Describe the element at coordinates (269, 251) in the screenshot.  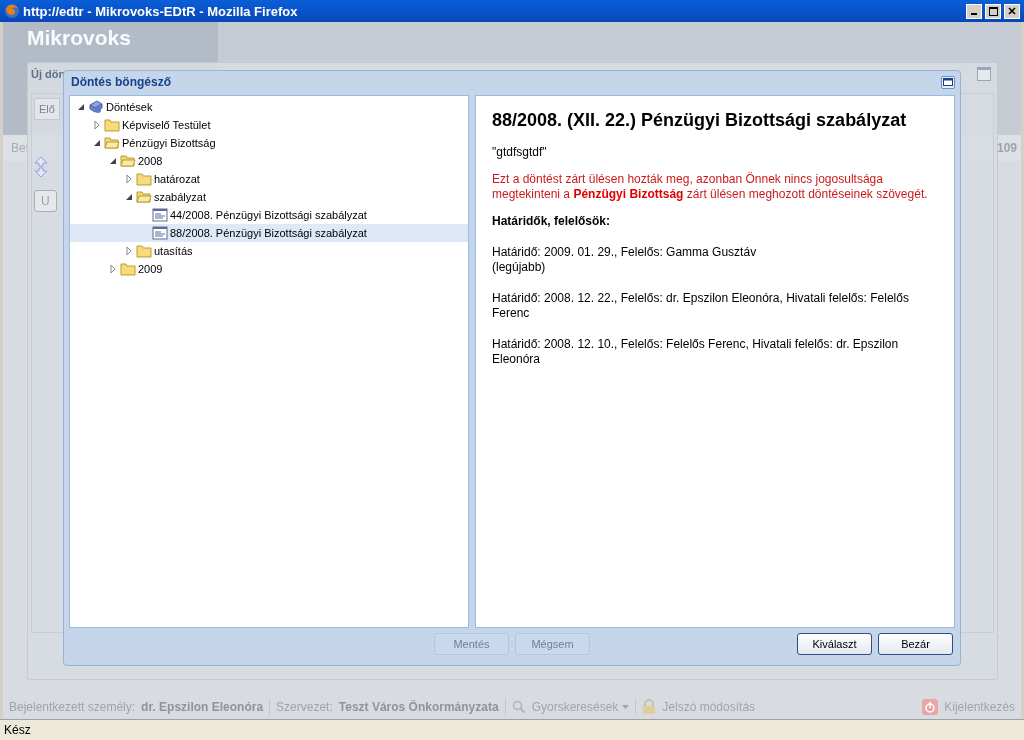
I see `tree-item: utasítás` at that location.